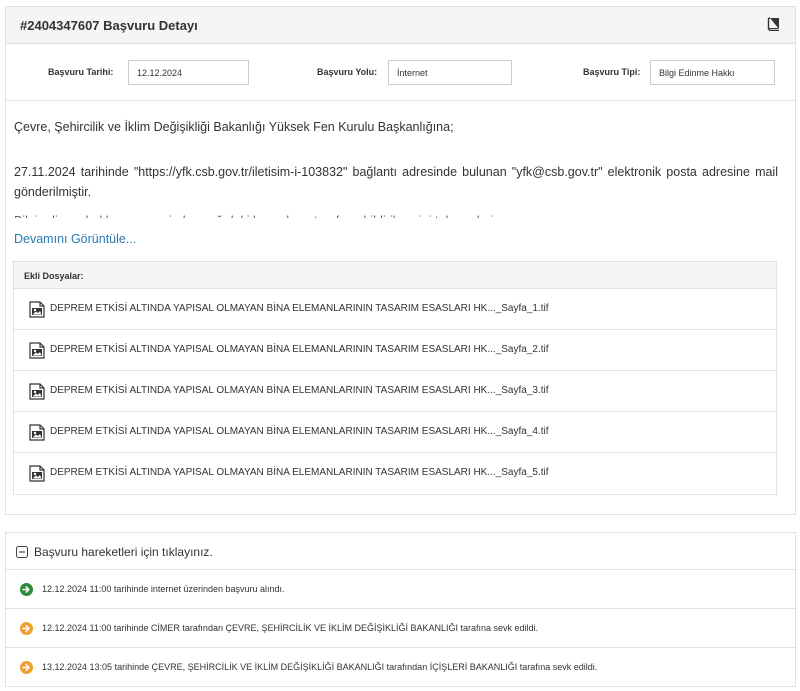  Describe the element at coordinates (450, 72) in the screenshot. I see `channel-field: İnternet` at that location.